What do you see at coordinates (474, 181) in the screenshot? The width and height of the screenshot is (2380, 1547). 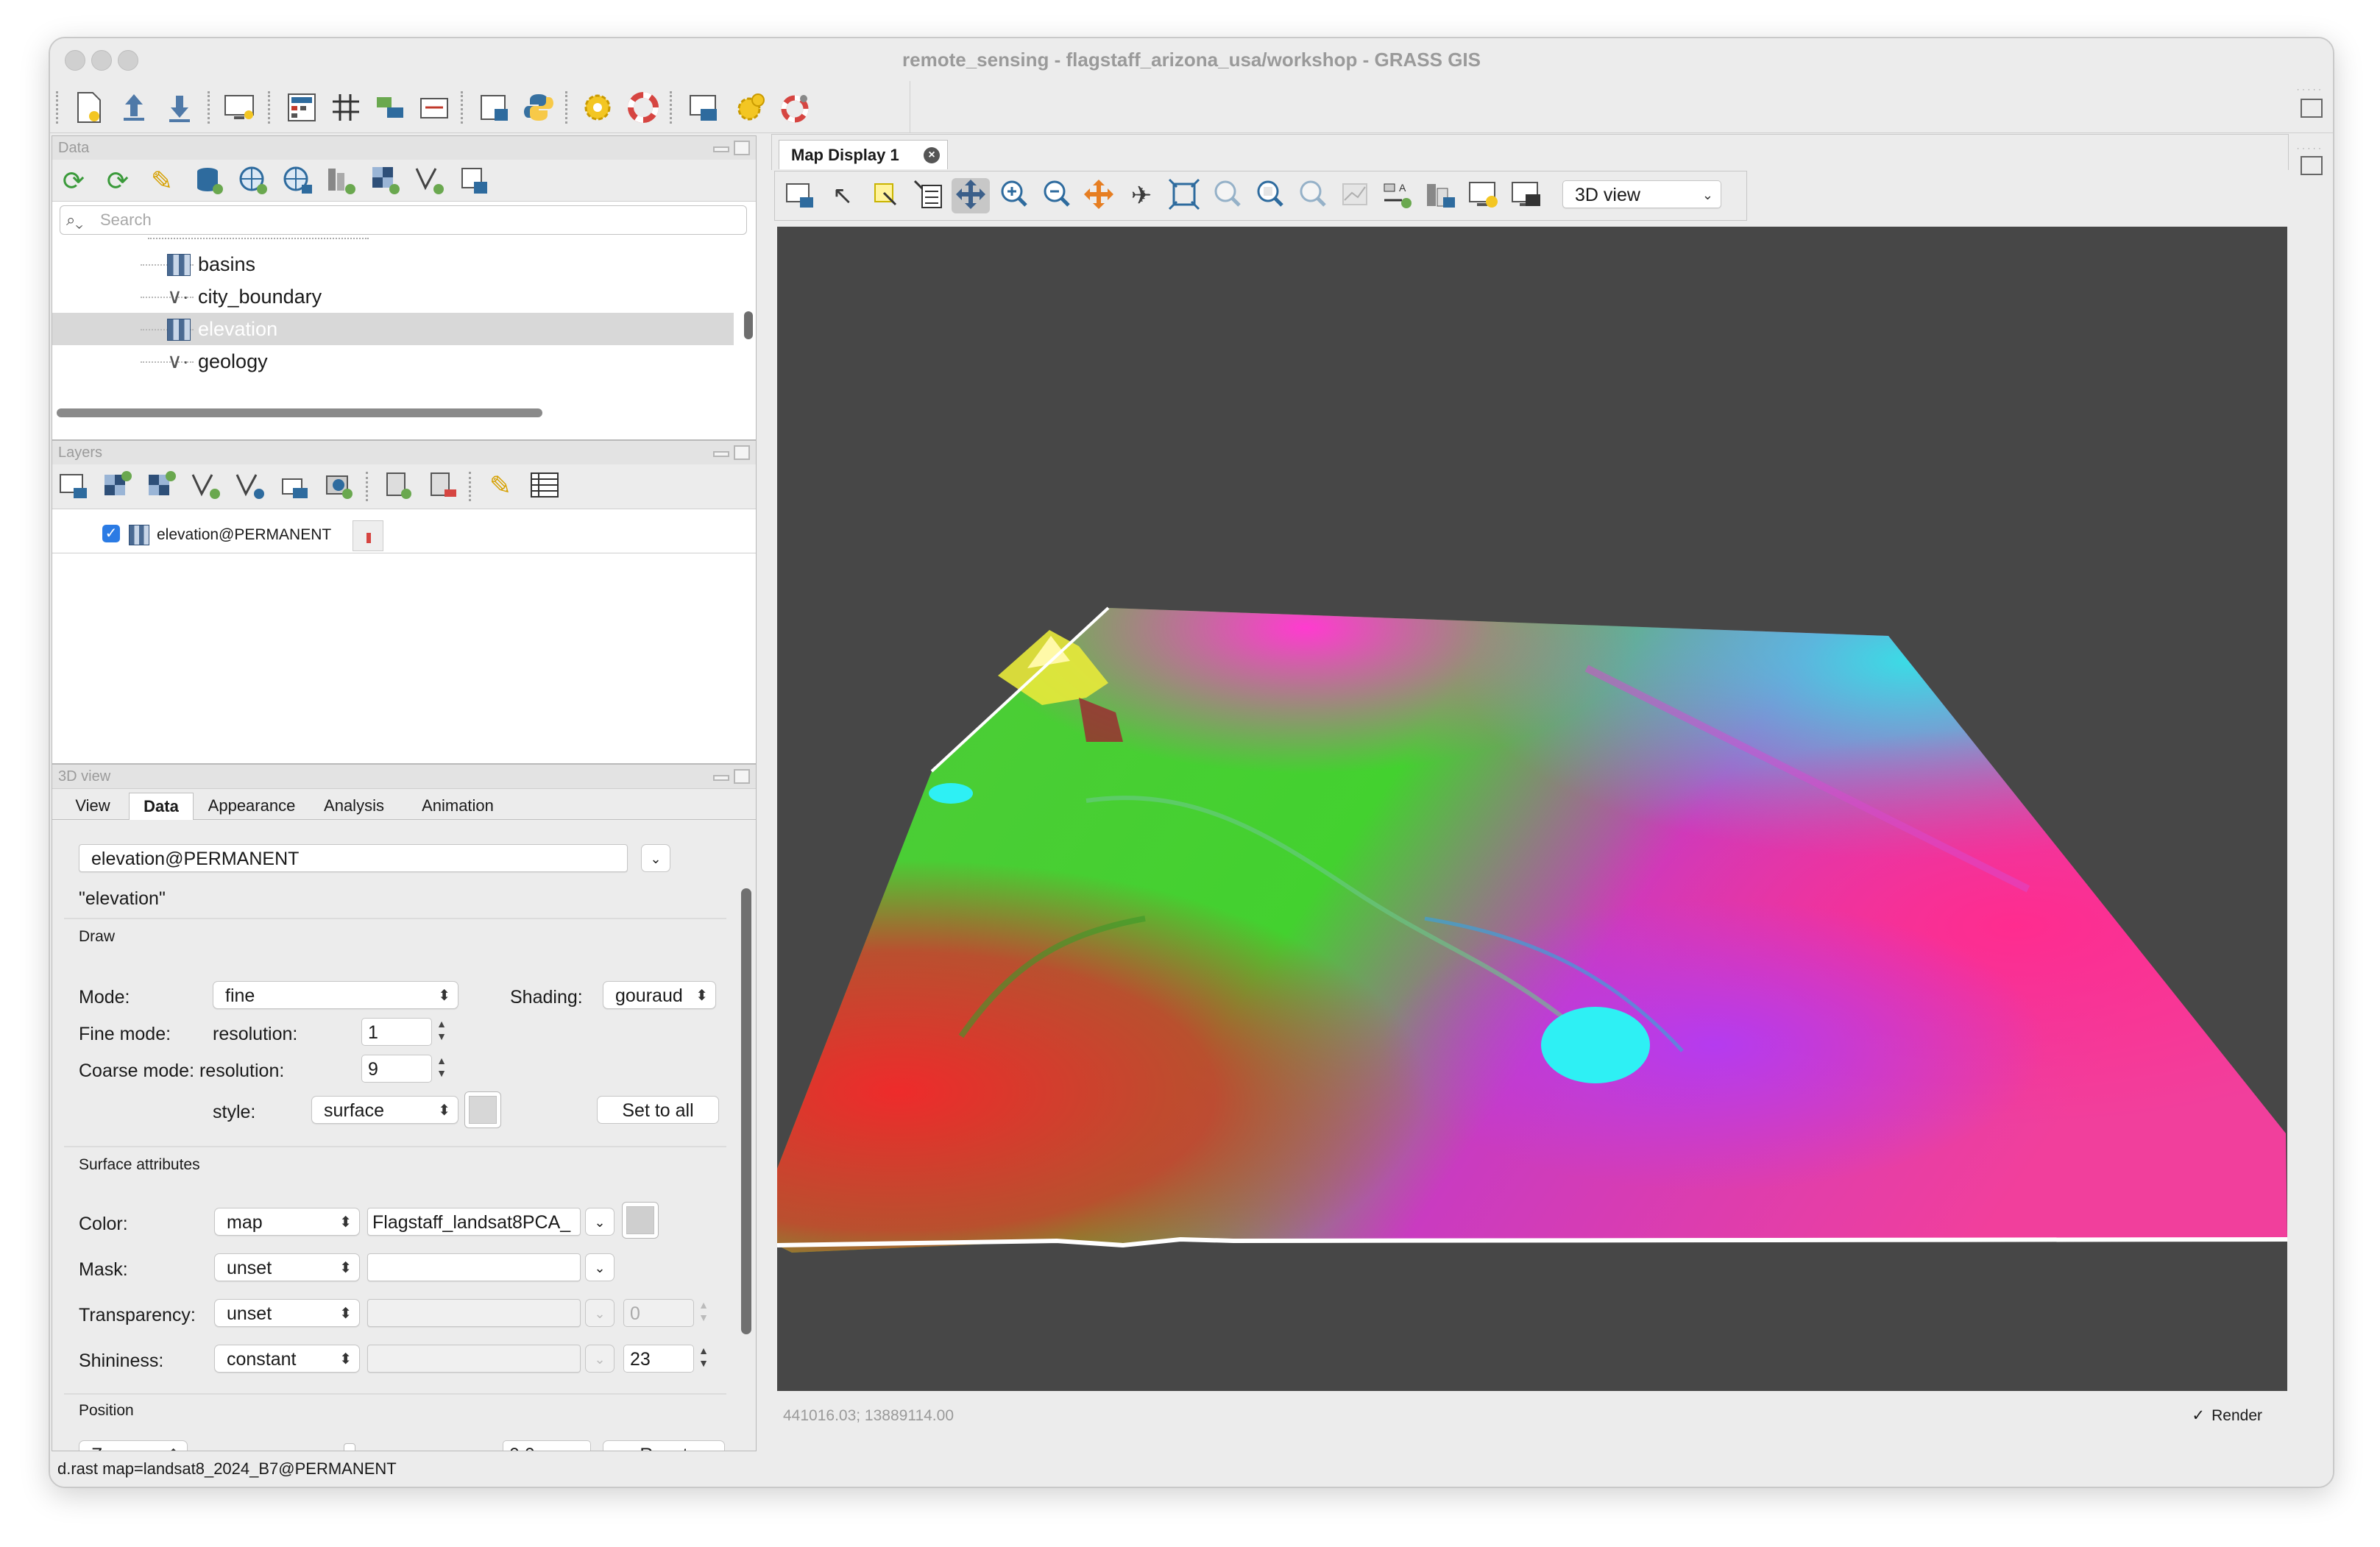 I see `create-new-icon` at bounding box center [474, 181].